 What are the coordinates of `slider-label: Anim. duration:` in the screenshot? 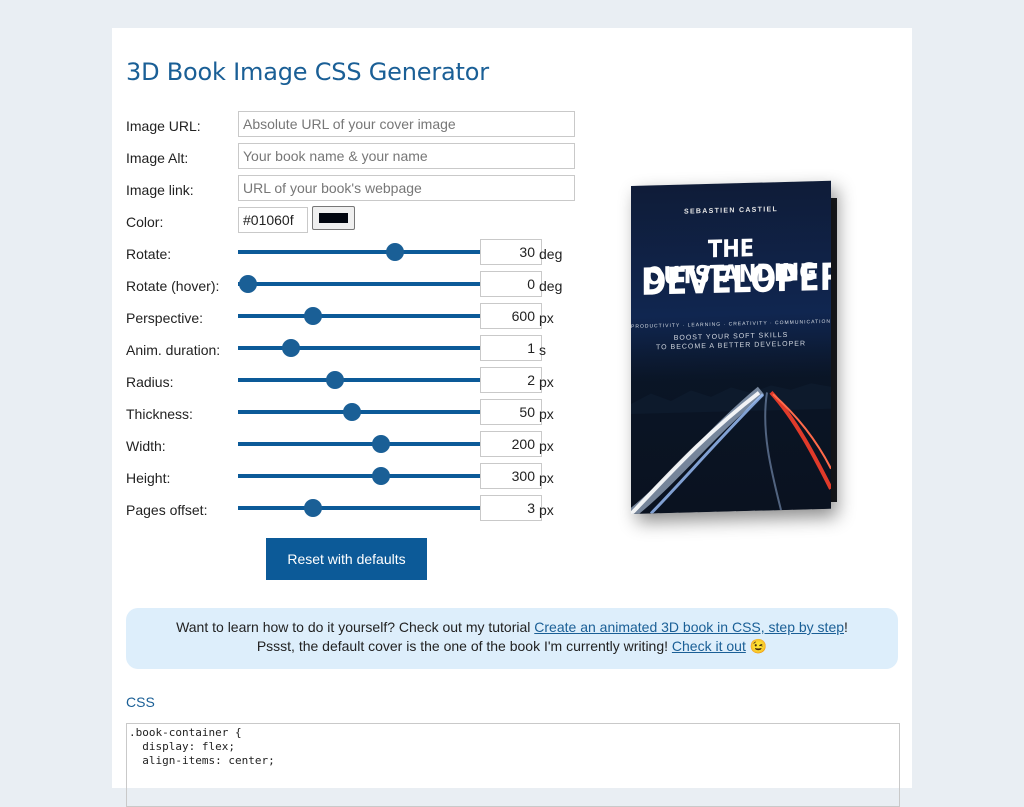 It's located at (173, 350).